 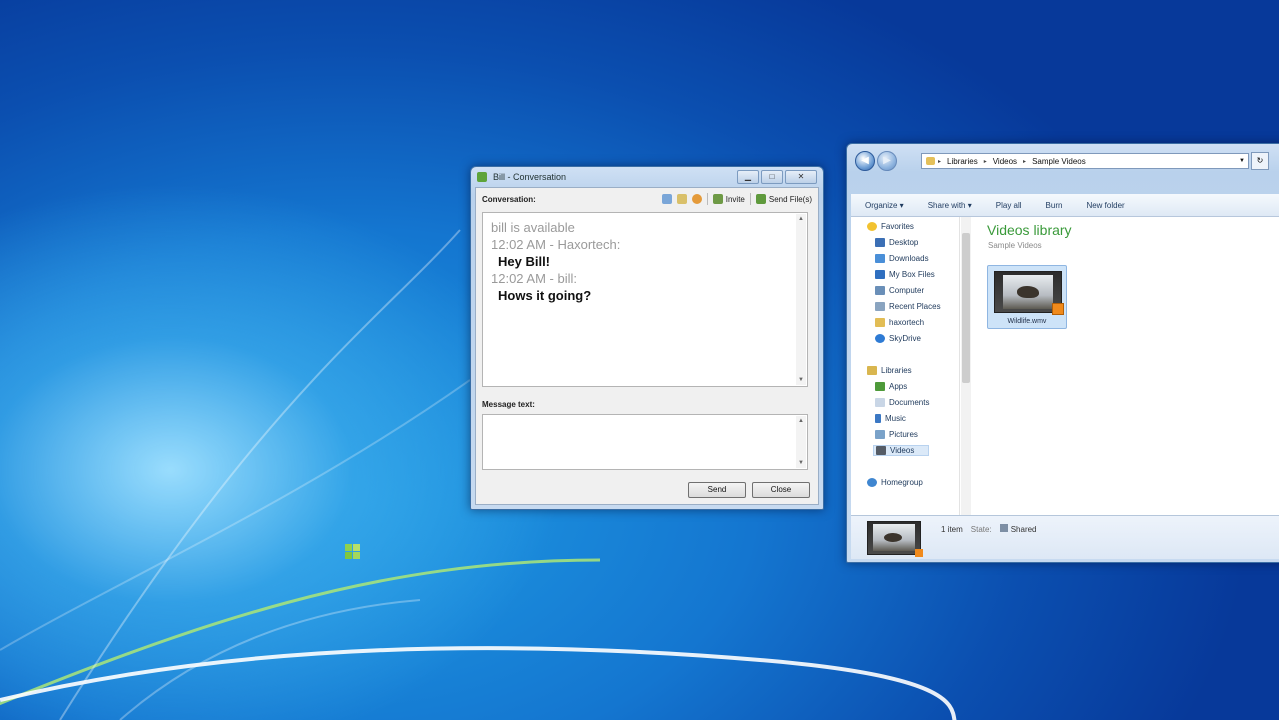 I want to click on smiley-icon, so click(x=696, y=199).